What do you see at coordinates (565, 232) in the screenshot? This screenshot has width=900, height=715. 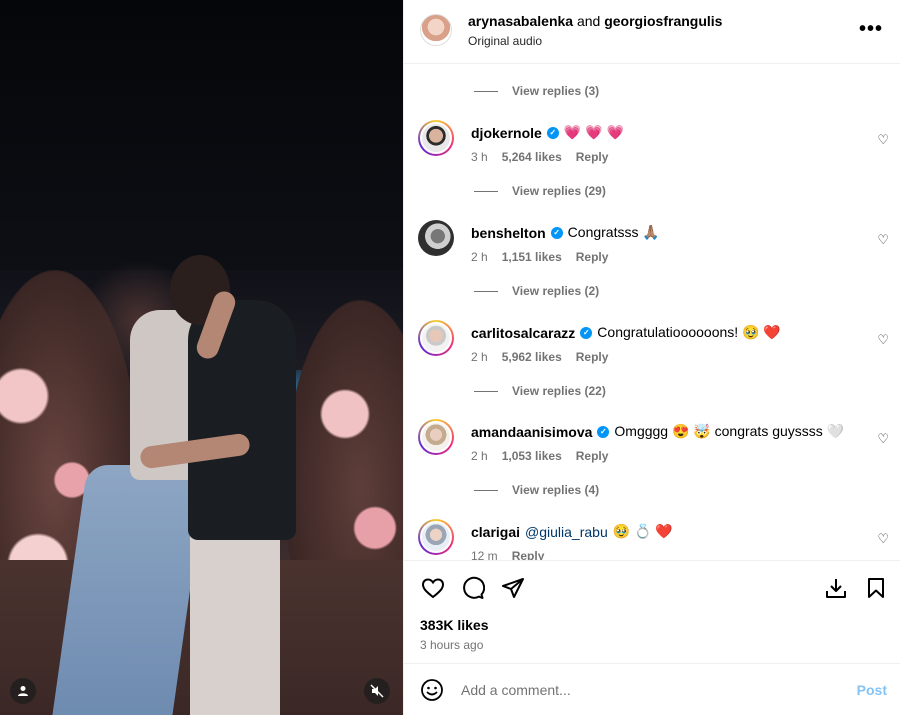 I see `comment-text: benshelton ✓ Congratsss 🙏🏽` at bounding box center [565, 232].